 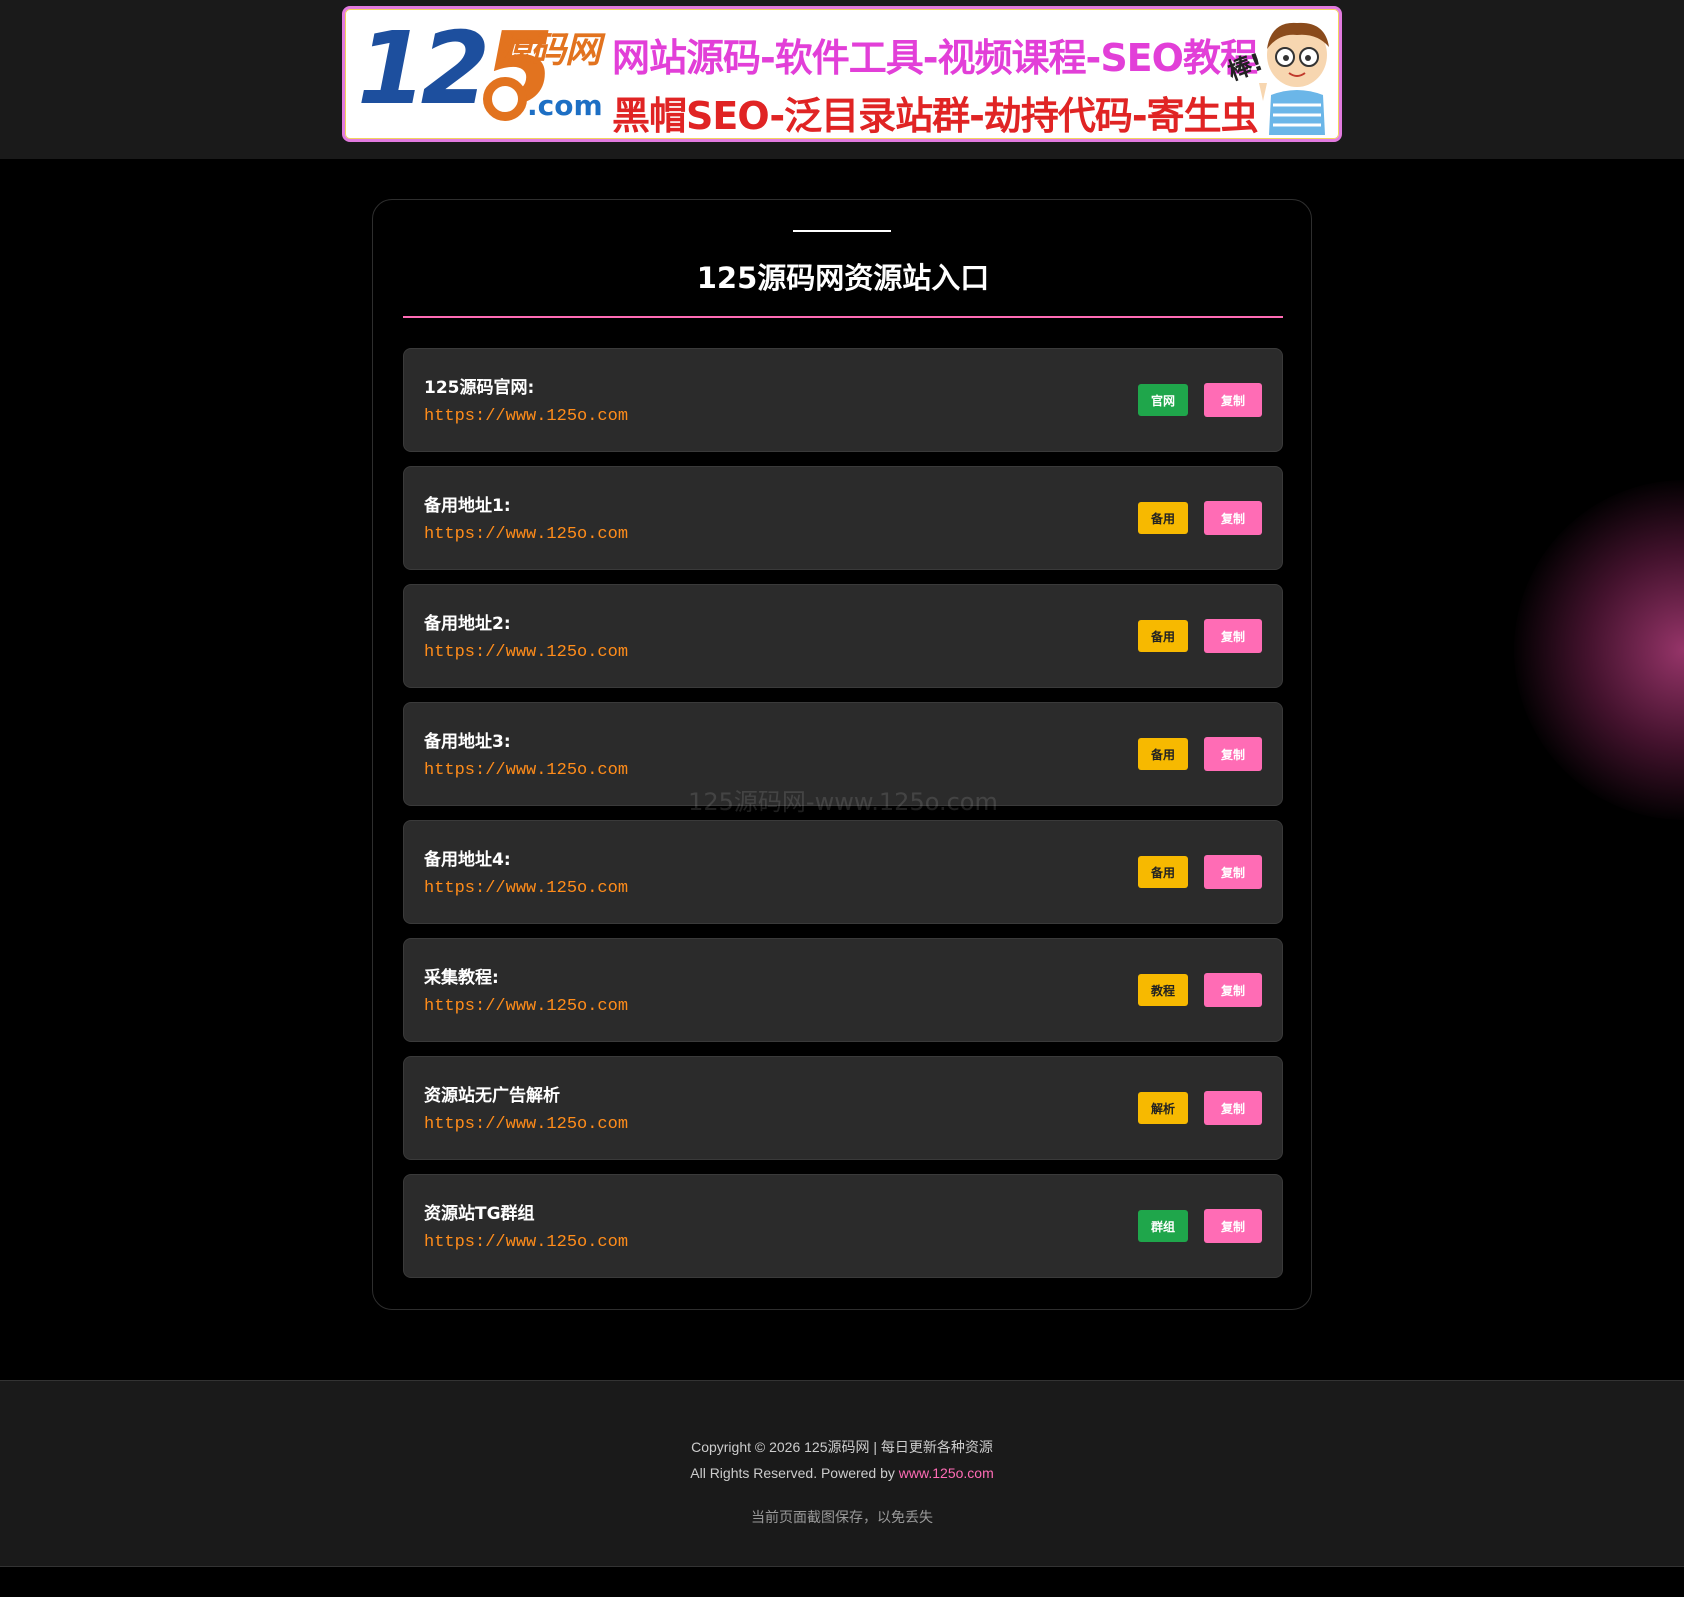 What do you see at coordinates (467, 624) in the screenshot?
I see `row-label: 备用地址2:` at bounding box center [467, 624].